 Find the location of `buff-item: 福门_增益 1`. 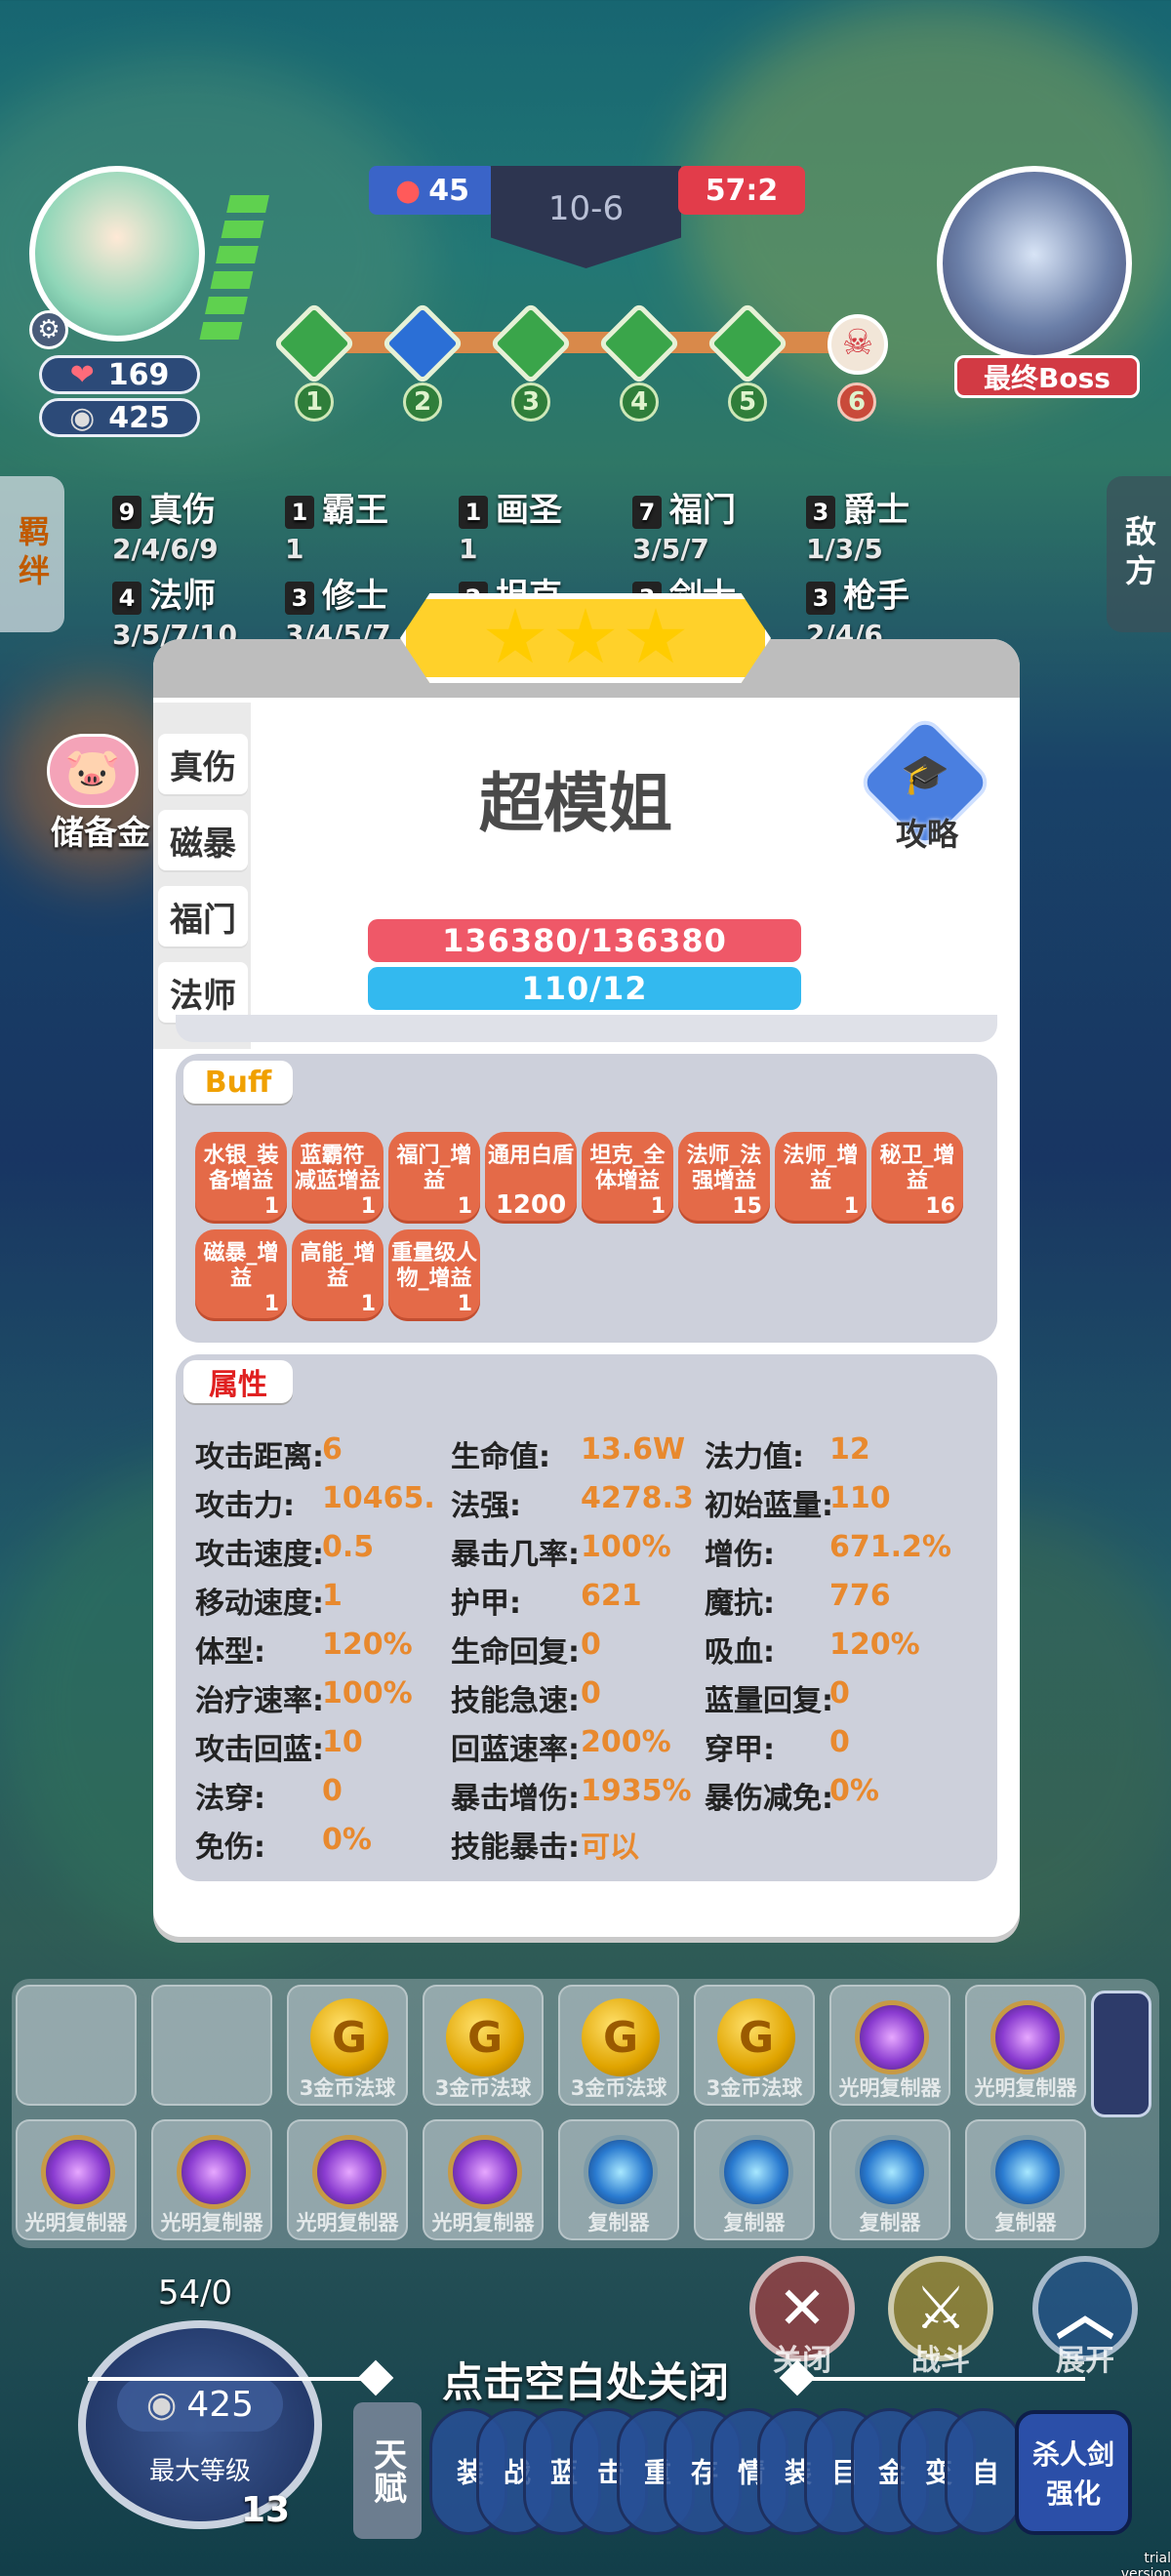

buff-item: 福门_增益 1 is located at coordinates (434, 1178).